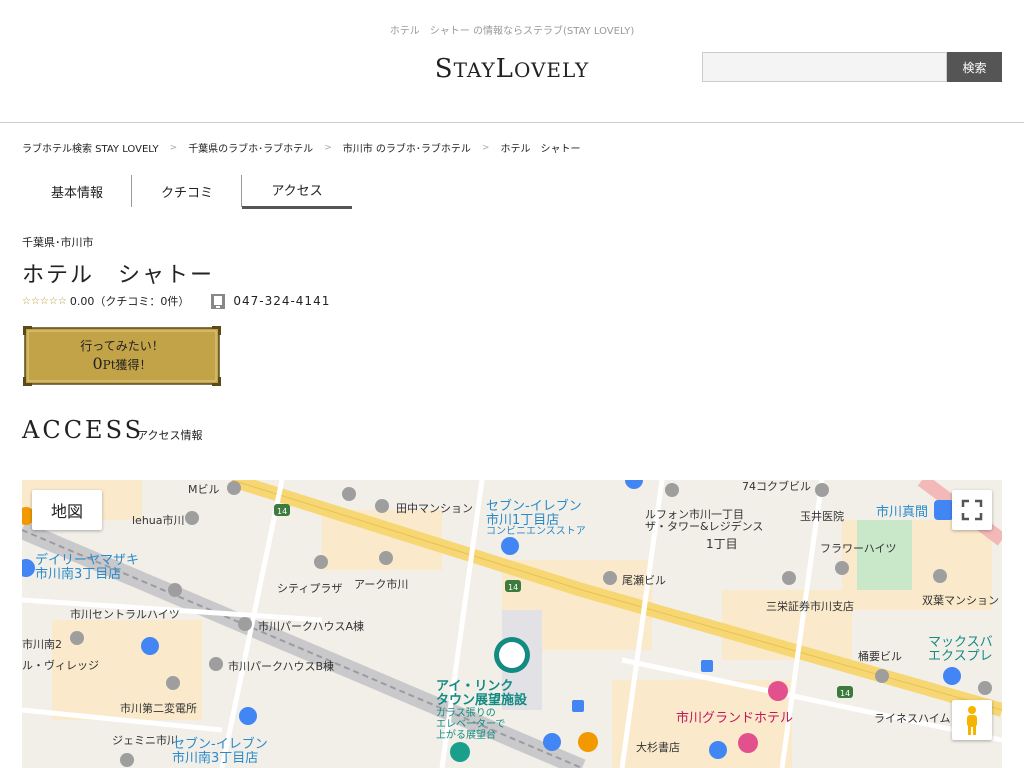  Describe the element at coordinates (960, 600) in the screenshot. I see `svg-text: 双葉マンション` at that location.